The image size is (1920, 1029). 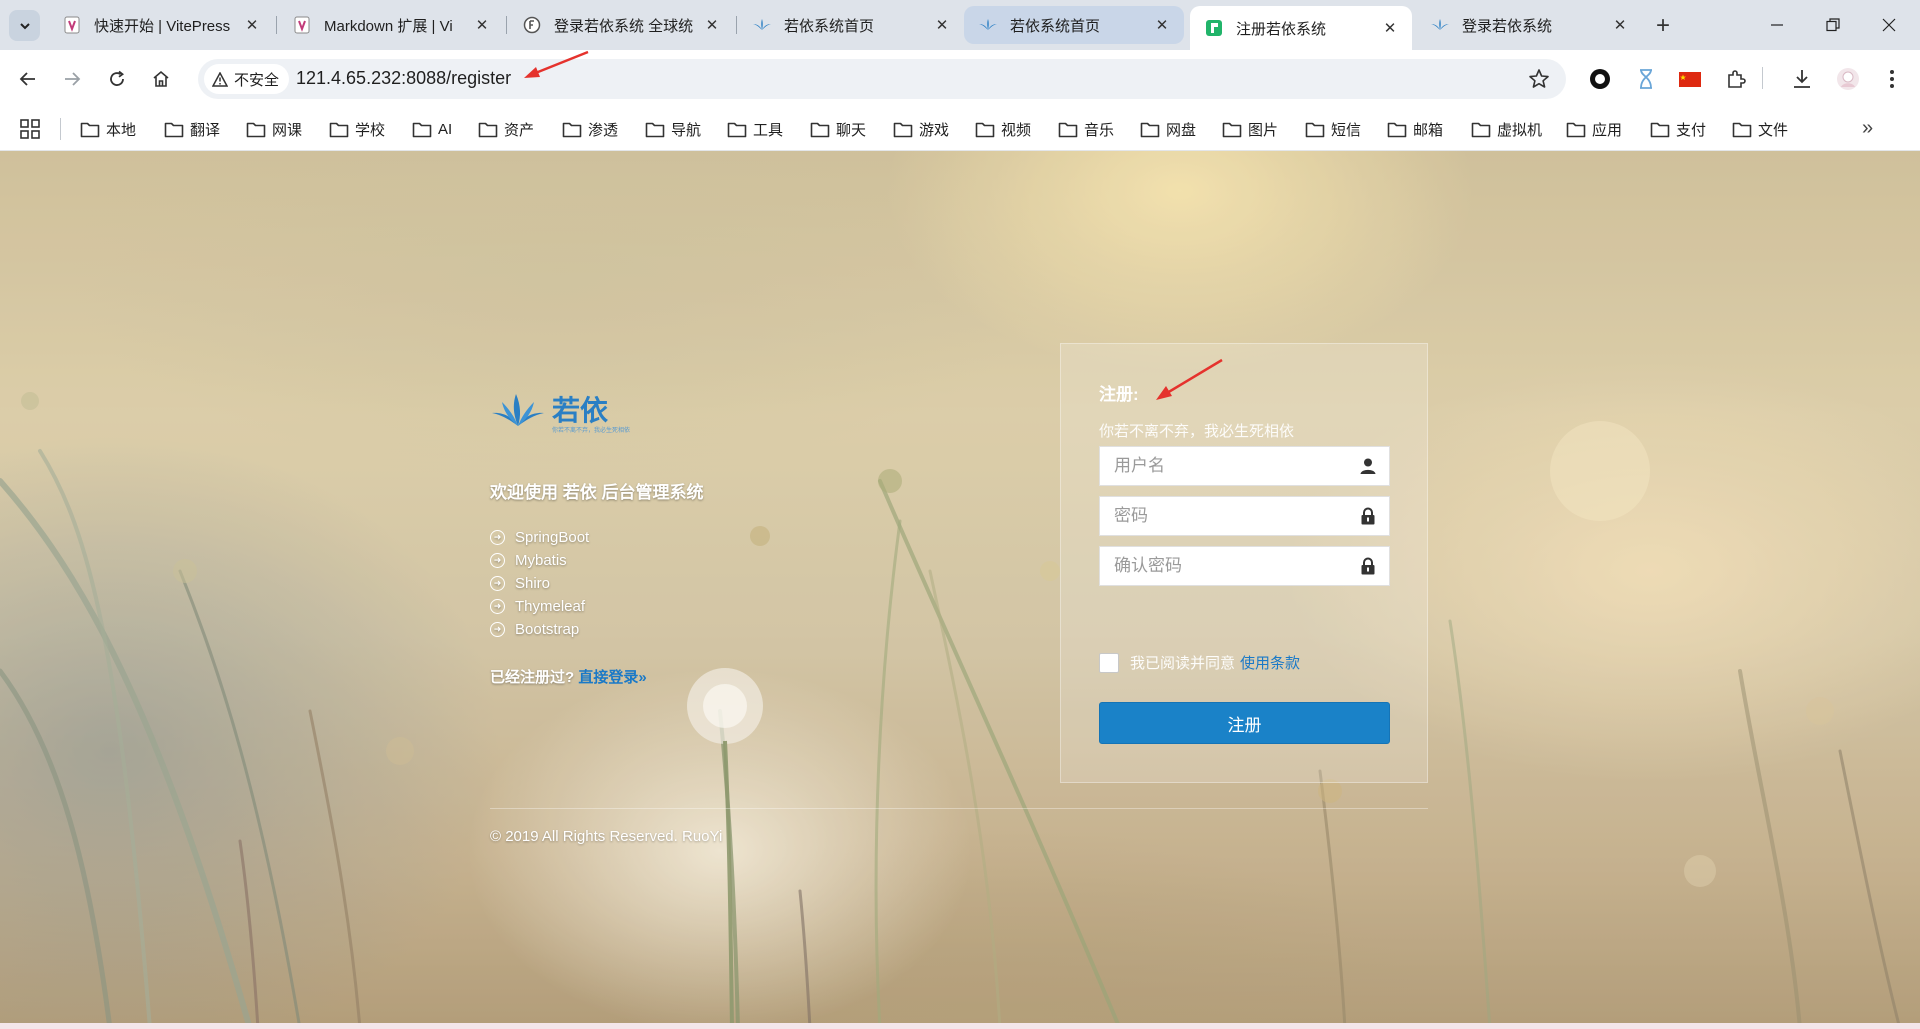 What do you see at coordinates (934, 130) in the screenshot?
I see `bookmark-label: 游戏` at bounding box center [934, 130].